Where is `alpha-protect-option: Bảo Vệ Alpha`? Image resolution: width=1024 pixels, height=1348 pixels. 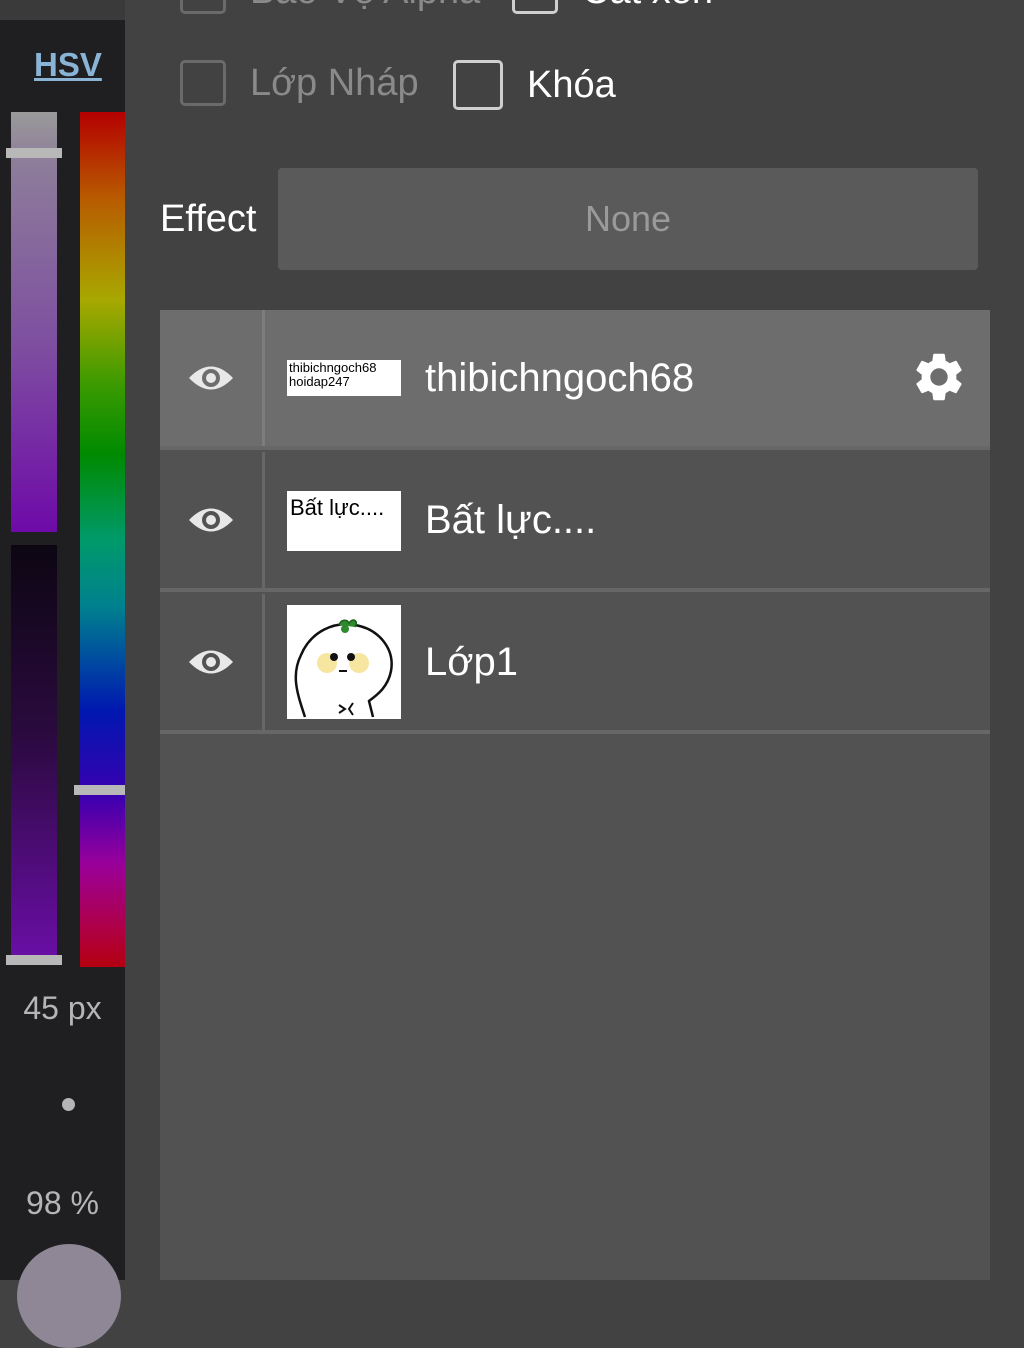 alpha-protect-option: Bảo Vệ Alpha is located at coordinates (330, 7).